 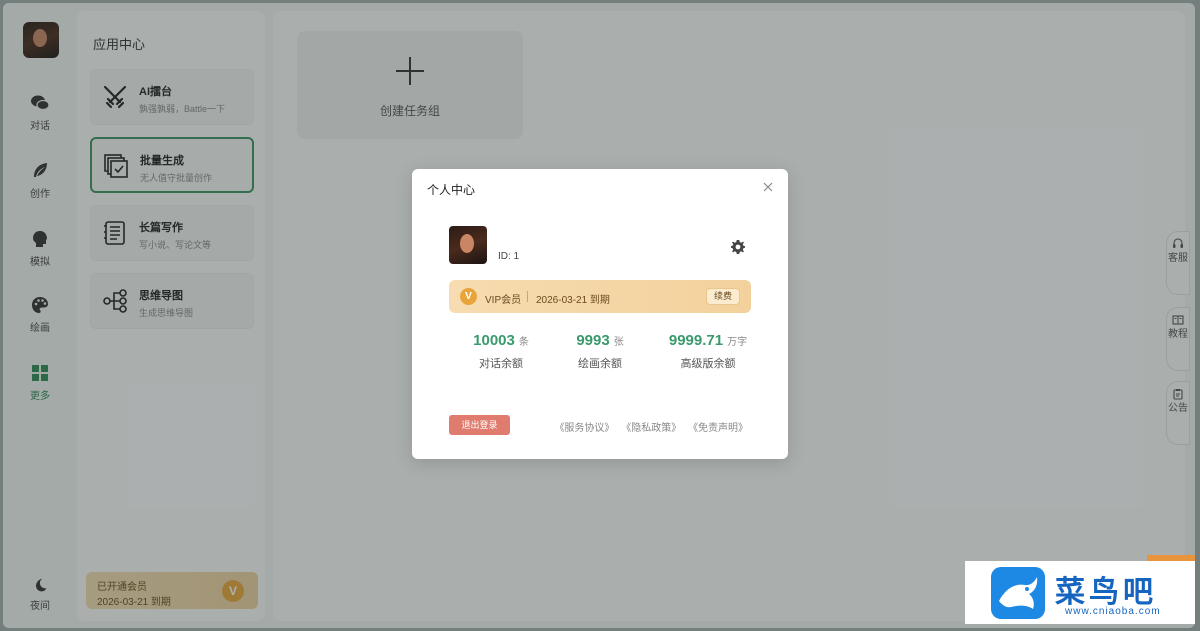 What do you see at coordinates (768, 187) in the screenshot?
I see `close-icon` at bounding box center [768, 187].